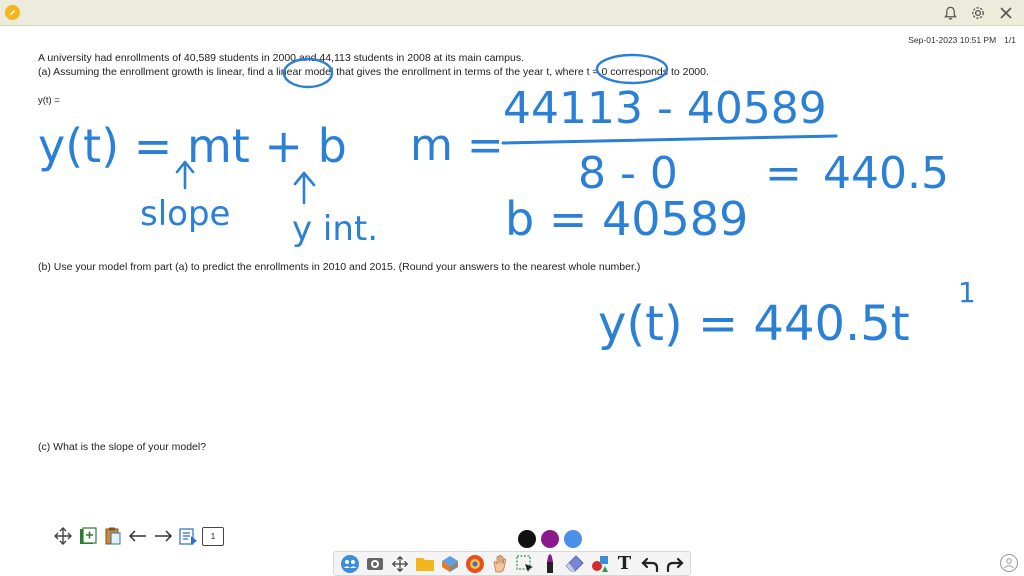 This screenshot has height=576, width=1024. Describe the element at coordinates (113, 536) in the screenshot. I see `clipboard-icon` at that location.